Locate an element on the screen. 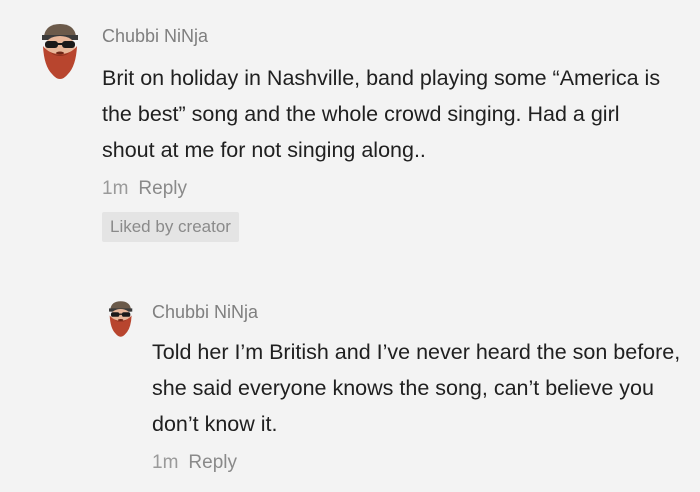  liked-by-creator-badge: Liked by creator is located at coordinates (170, 227).